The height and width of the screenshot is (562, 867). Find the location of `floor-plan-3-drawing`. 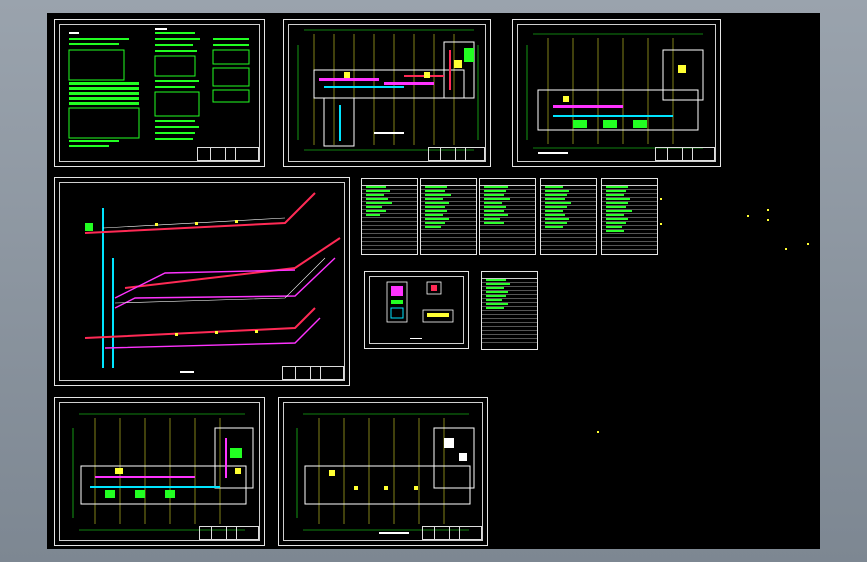

floor-plan-3-drawing is located at coordinates (163, 472).